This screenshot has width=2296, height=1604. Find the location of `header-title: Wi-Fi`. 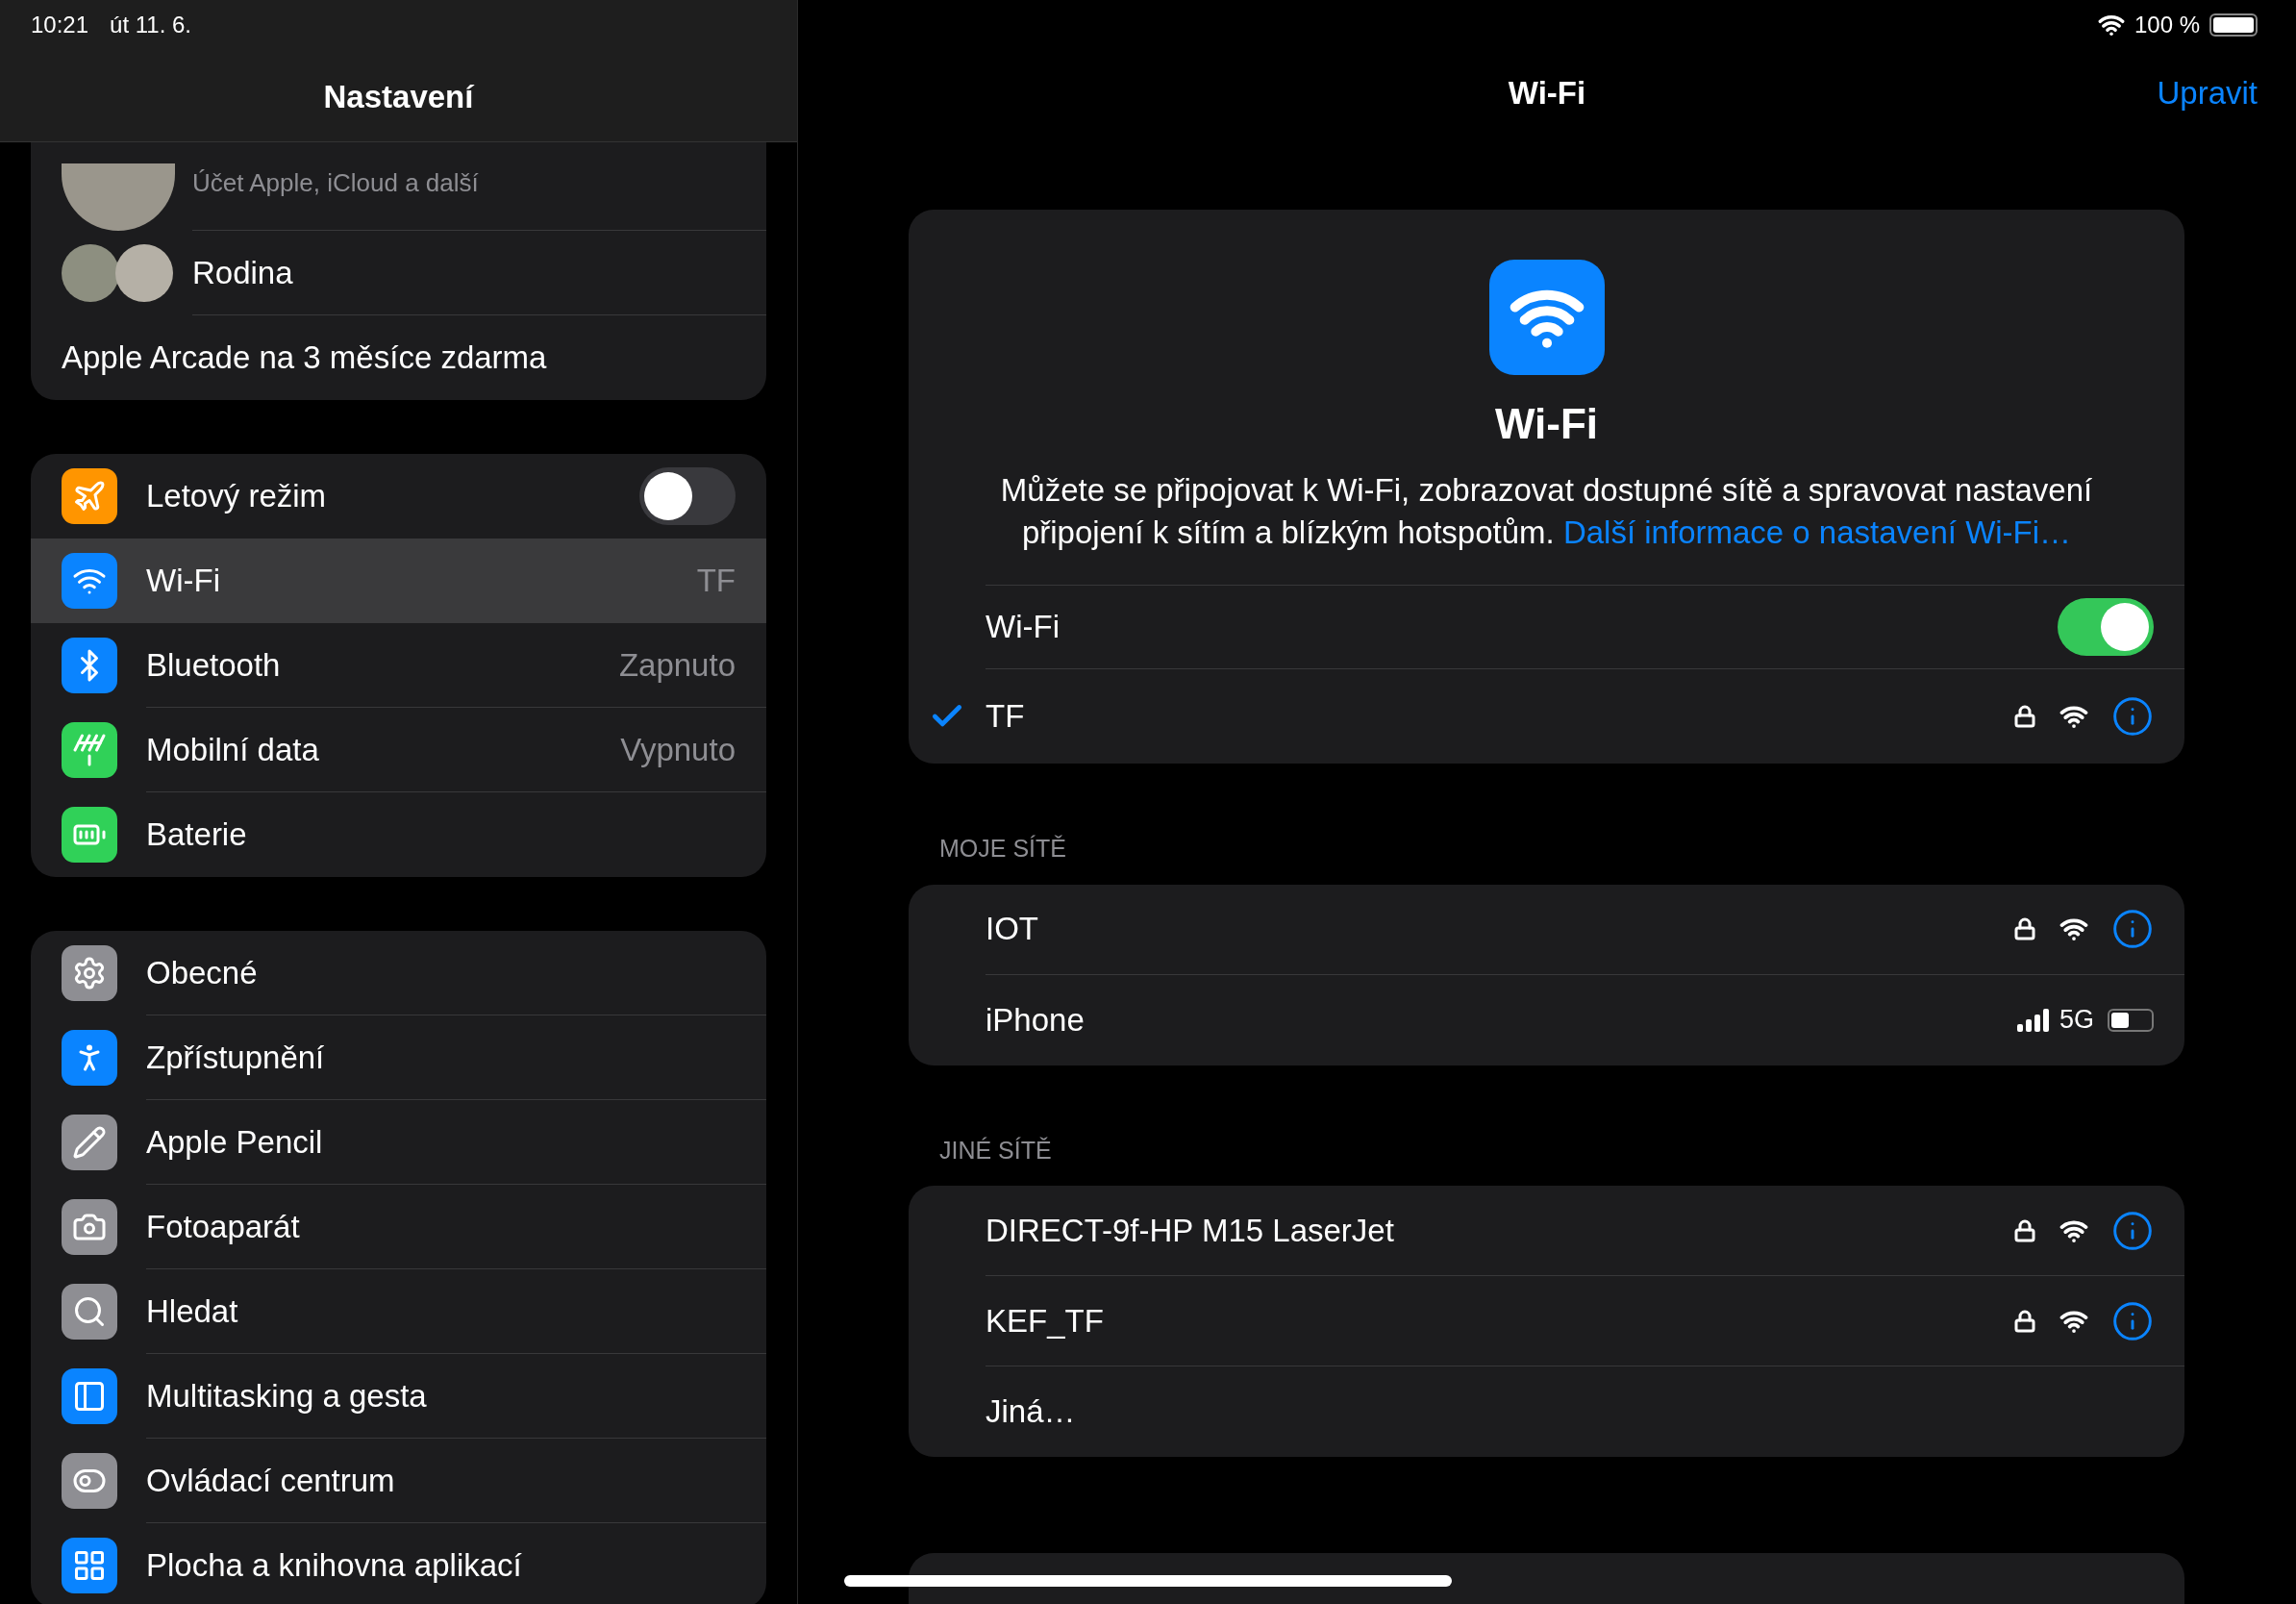

header-title: Wi-Fi is located at coordinates (1546, 424).